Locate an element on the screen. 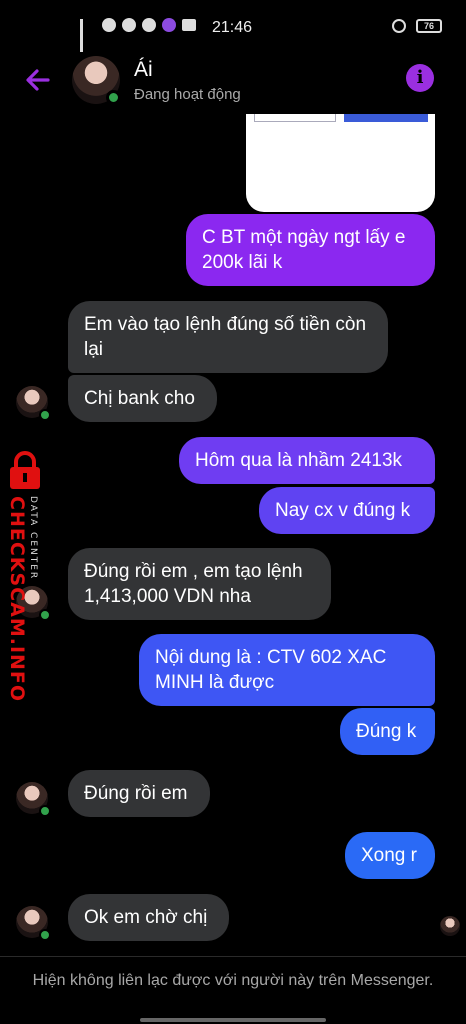 This screenshot has height=1024, width=466. contact-avatar is located at coordinates (96, 80).